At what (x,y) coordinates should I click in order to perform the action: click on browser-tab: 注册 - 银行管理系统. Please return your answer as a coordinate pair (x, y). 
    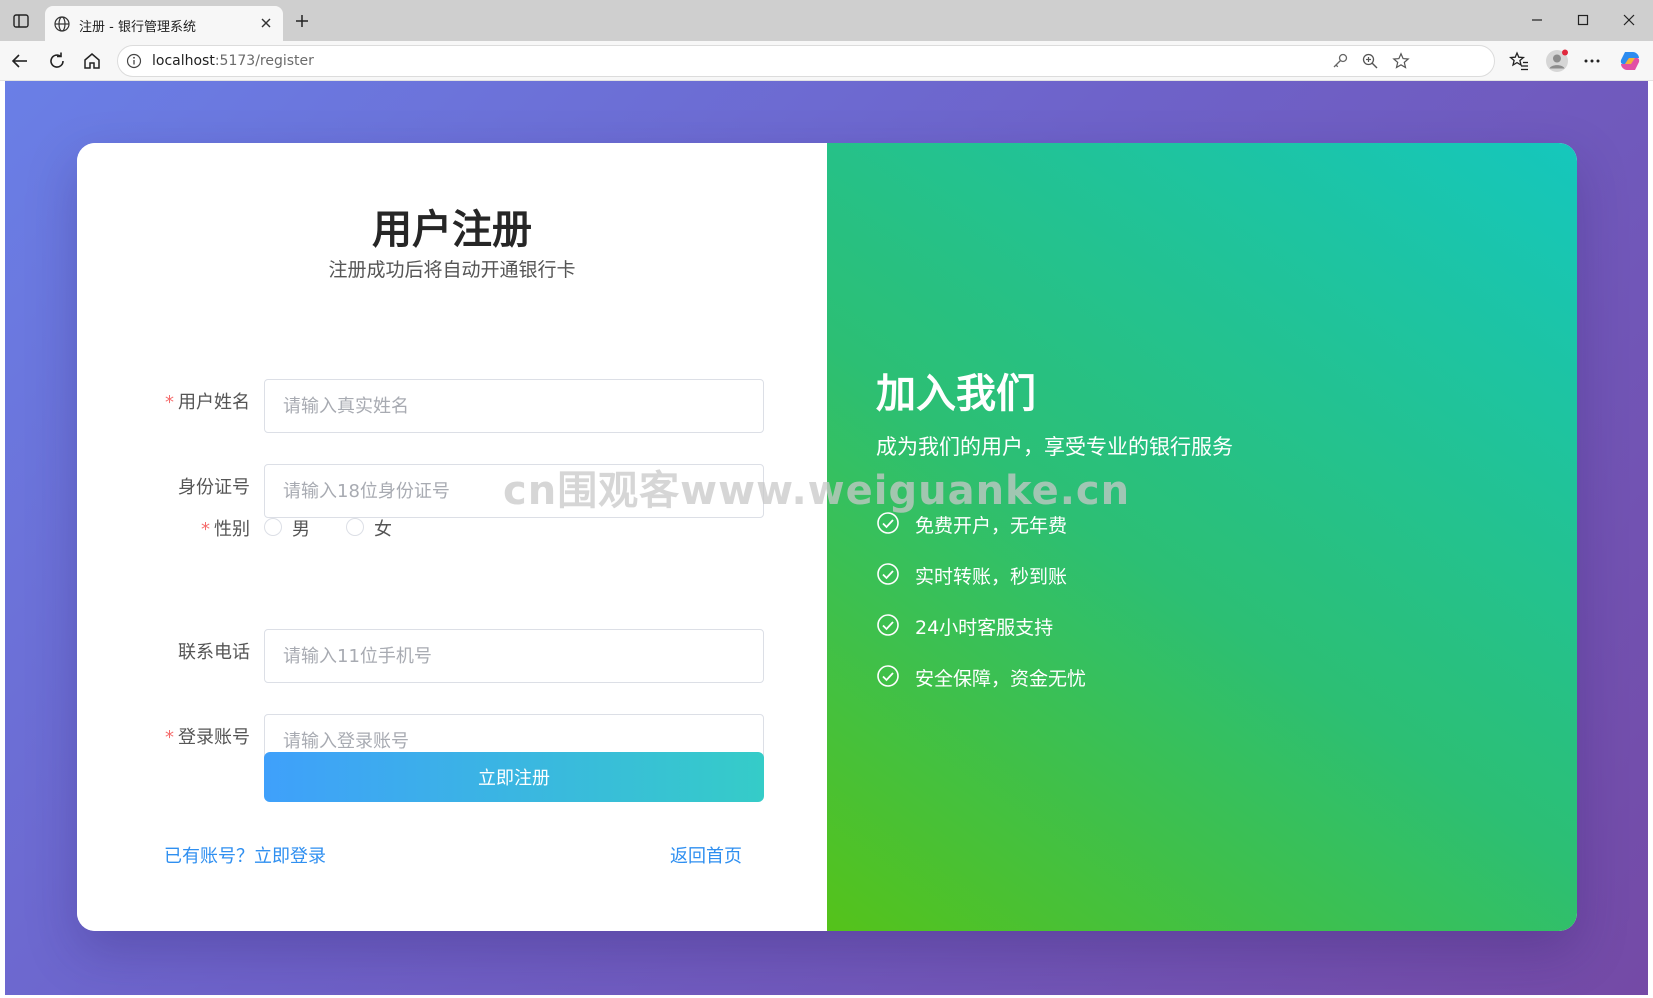
    Looking at the image, I should click on (164, 23).